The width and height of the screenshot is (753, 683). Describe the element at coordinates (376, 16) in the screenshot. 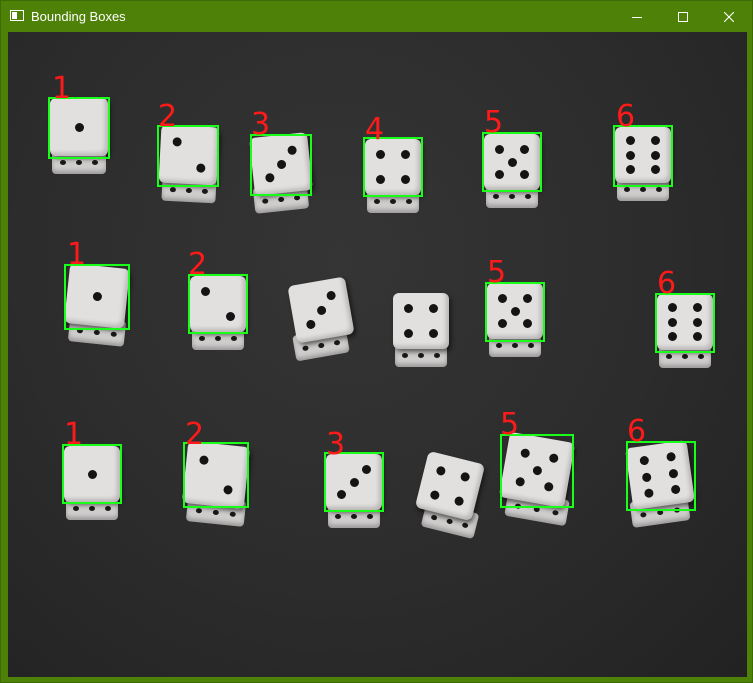

I see `title-bar: Bounding Boxes` at that location.